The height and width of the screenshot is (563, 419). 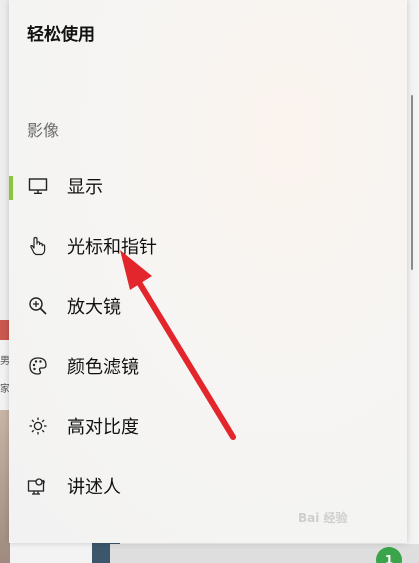 What do you see at coordinates (199, 426) in the screenshot?
I see `nav-item-high-contrast: 高对比度` at bounding box center [199, 426].